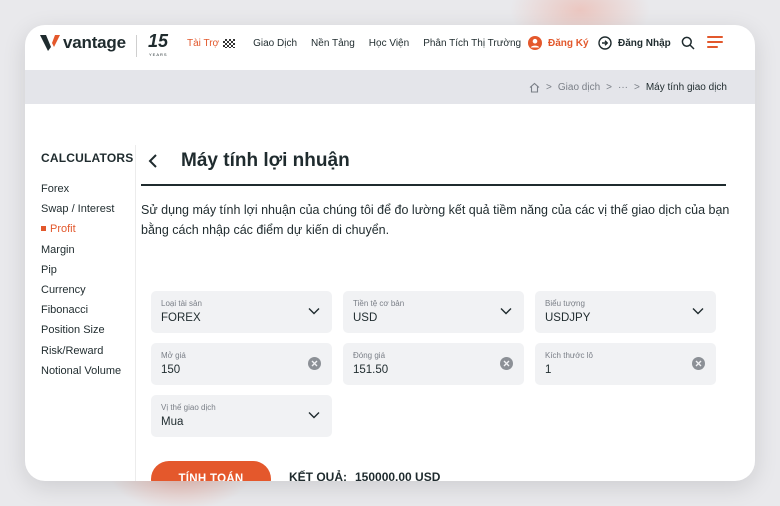 Image resolution: width=780 pixels, height=506 pixels. I want to click on result-display: KẾT QUẢ: 150000.00 USD, so click(364, 475).